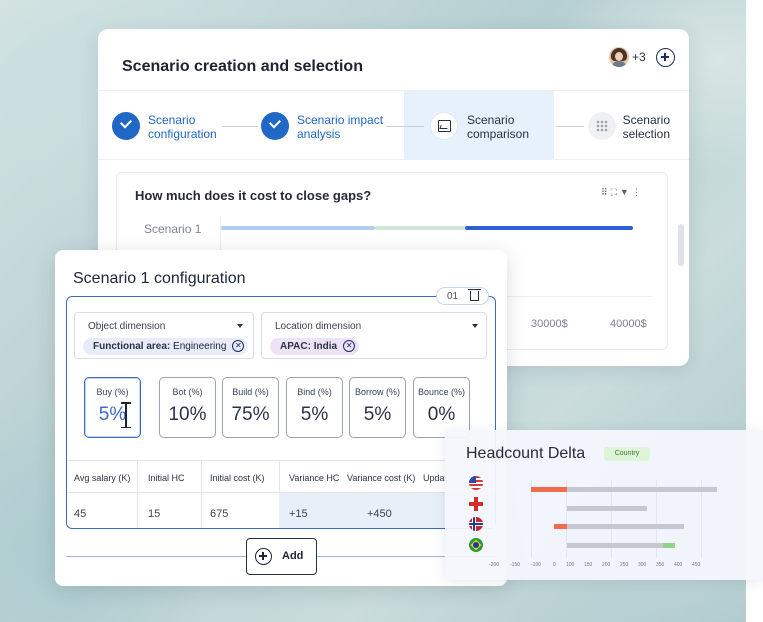 This screenshot has height=622, width=763. What do you see at coordinates (646, 127) in the screenshot?
I see `step-4-label: Scenario selection` at bounding box center [646, 127].